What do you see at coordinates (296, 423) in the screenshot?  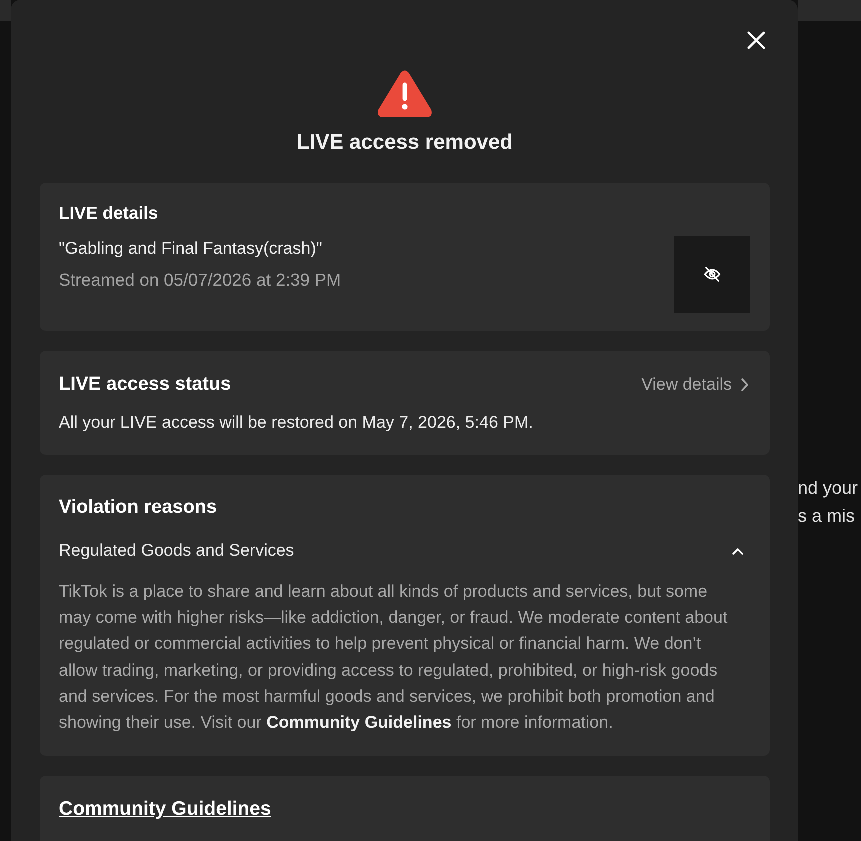 I see `restore-message: All your LIVE access will be restored on May 7, 2026, 5:46 PM.` at bounding box center [296, 423].